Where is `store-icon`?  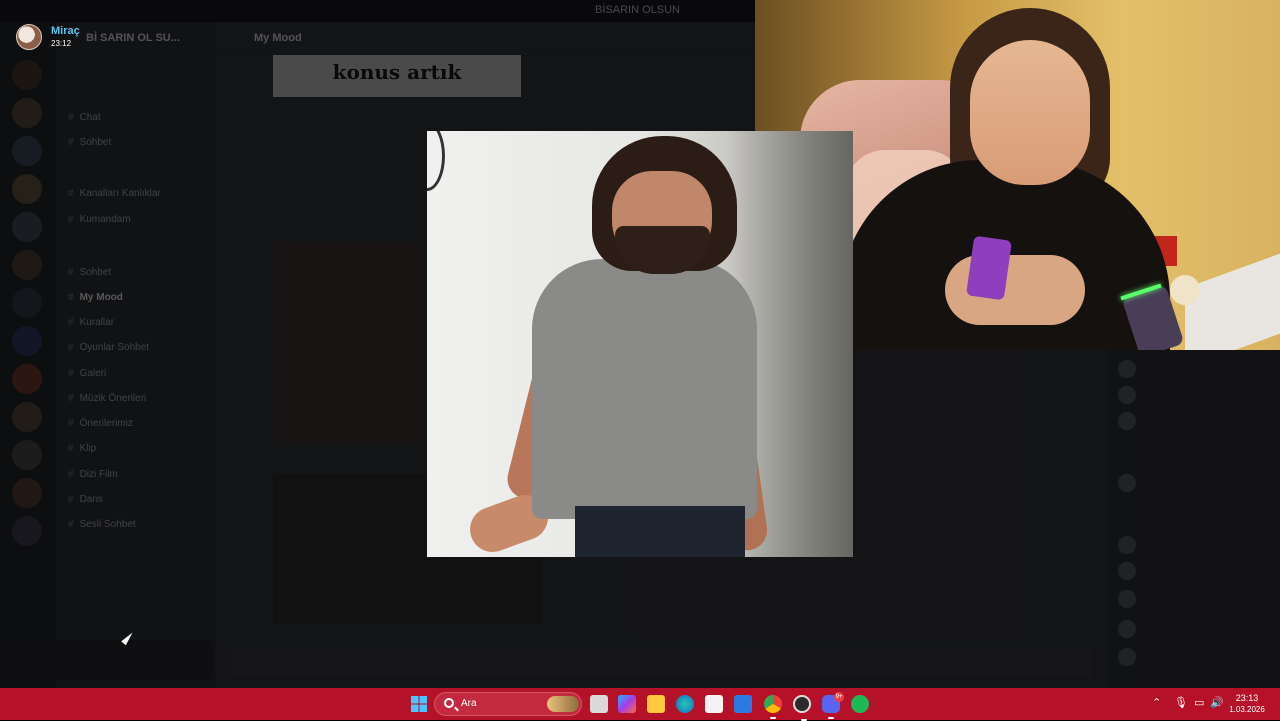 store-icon is located at coordinates (714, 704).